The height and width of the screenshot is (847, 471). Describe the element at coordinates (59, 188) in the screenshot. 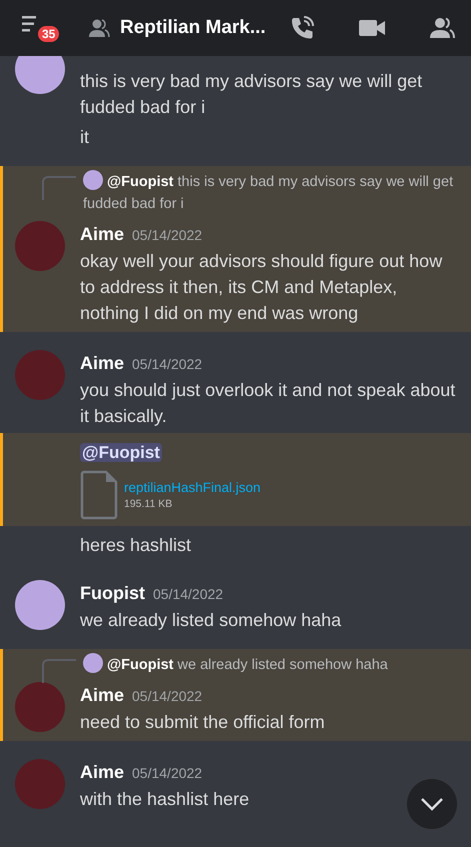

I see `reply-connector-line` at that location.